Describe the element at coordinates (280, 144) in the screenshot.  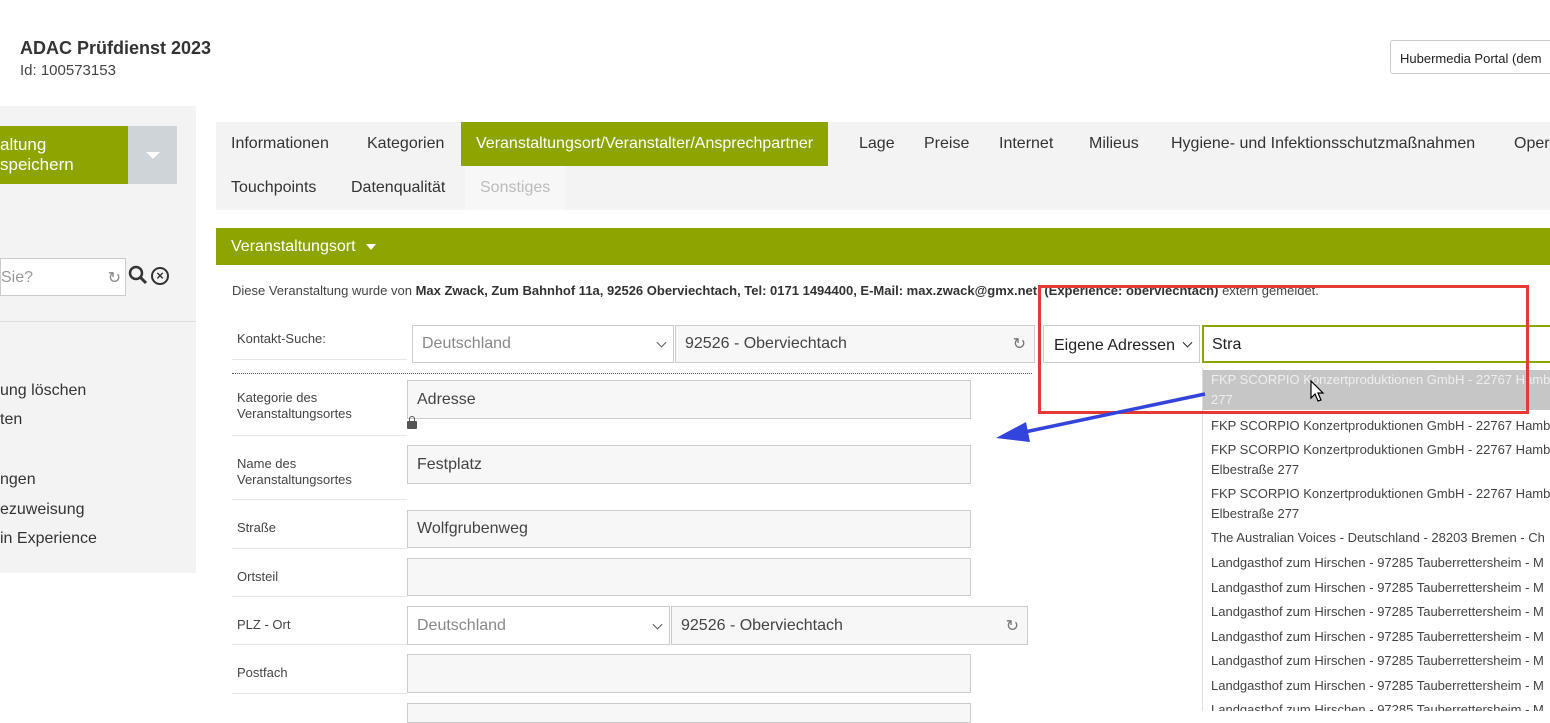
I see `tab-informationen: Informationen` at that location.